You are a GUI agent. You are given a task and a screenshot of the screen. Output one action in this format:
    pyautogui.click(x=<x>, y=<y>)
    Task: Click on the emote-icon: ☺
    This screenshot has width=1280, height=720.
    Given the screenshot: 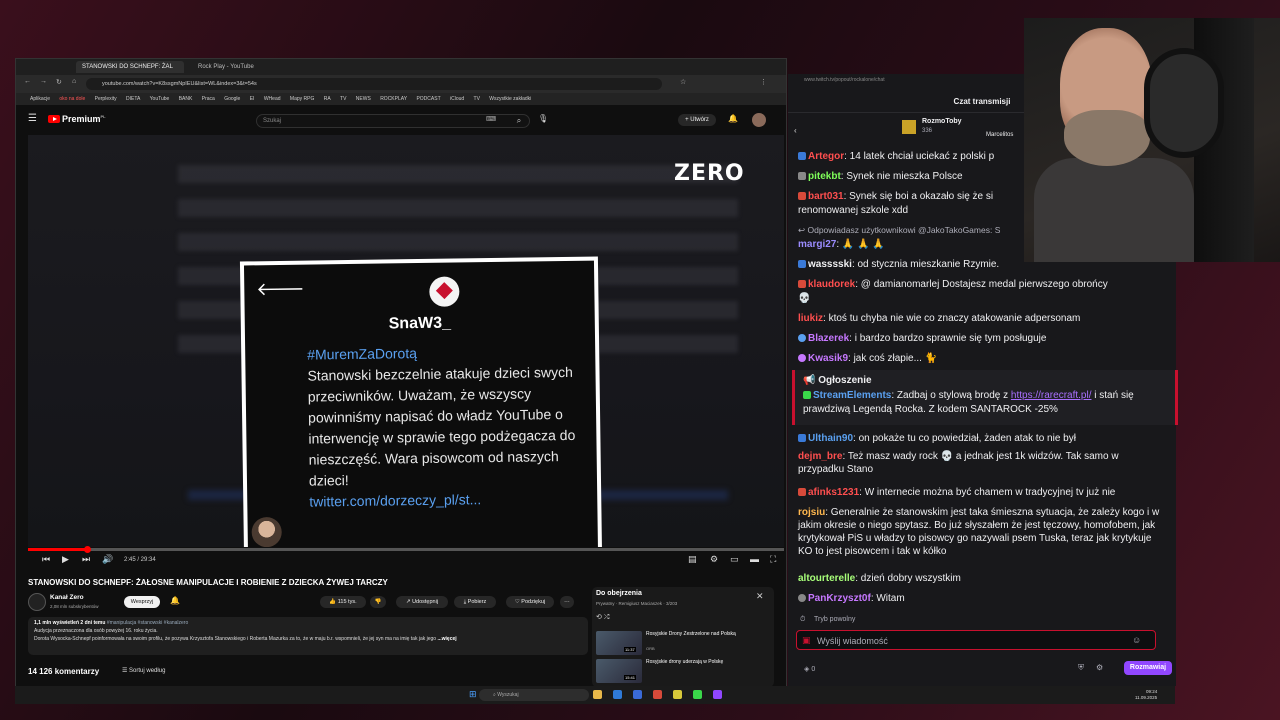 What is the action you would take?
    pyautogui.click(x=1136, y=640)
    